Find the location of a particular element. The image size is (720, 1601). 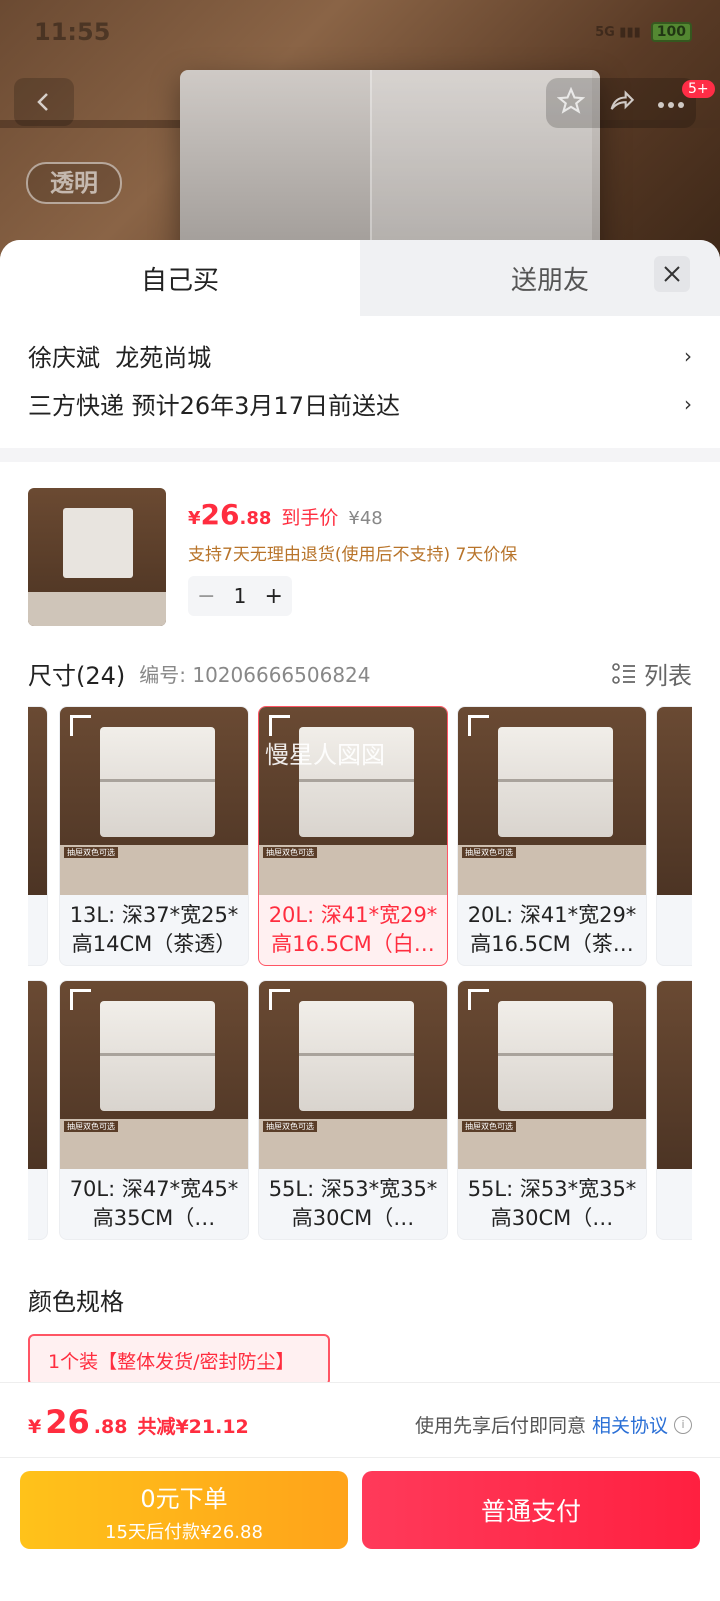

increase-button: + is located at coordinates (273, 596).